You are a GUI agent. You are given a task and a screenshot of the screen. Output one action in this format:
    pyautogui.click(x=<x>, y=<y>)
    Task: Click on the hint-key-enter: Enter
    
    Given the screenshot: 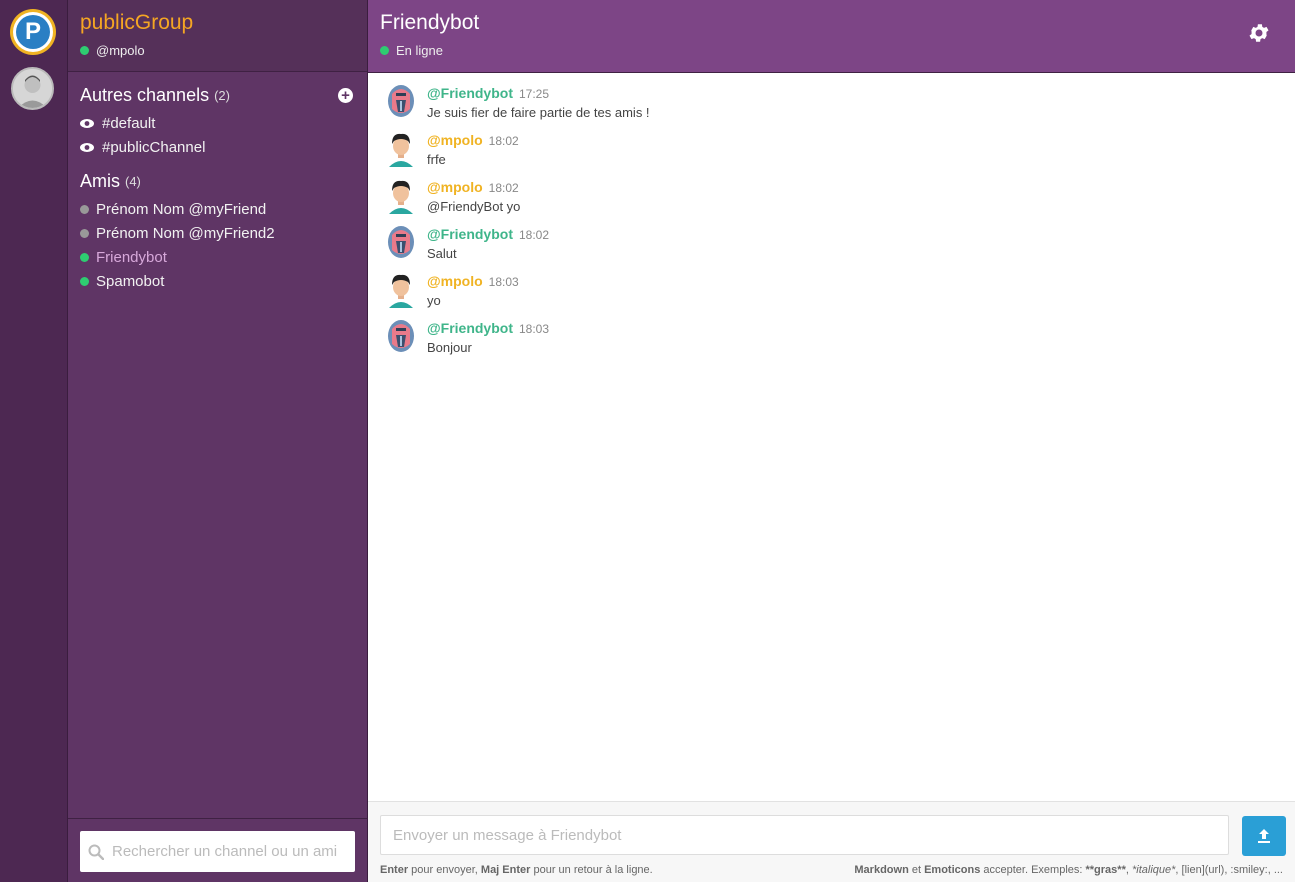 What is the action you would take?
    pyautogui.click(x=394, y=870)
    